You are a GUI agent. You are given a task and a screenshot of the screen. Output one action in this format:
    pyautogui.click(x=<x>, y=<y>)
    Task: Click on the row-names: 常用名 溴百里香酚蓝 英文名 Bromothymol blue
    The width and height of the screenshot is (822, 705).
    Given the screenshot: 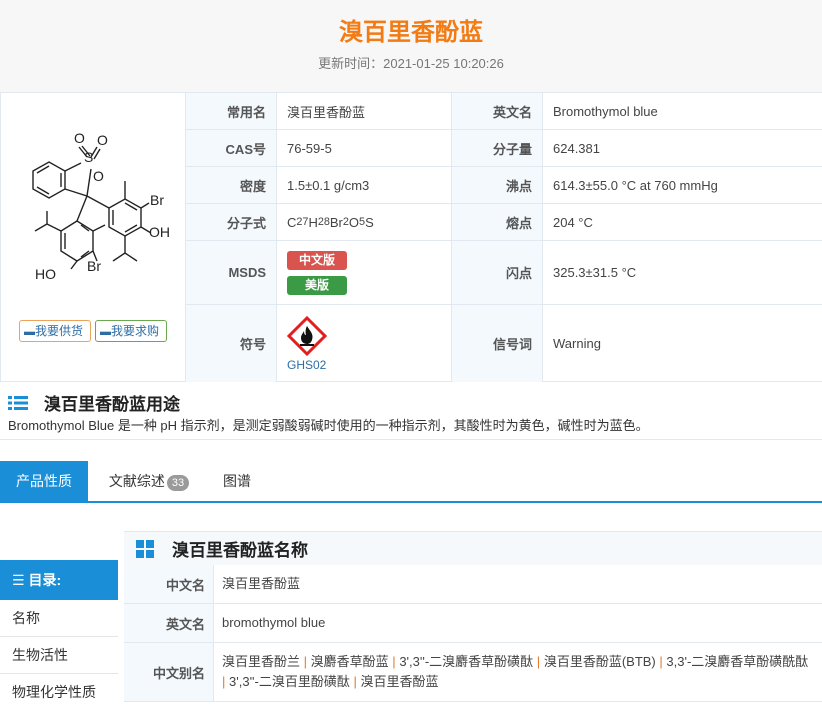 What is the action you would take?
    pyautogui.click(x=504, y=111)
    